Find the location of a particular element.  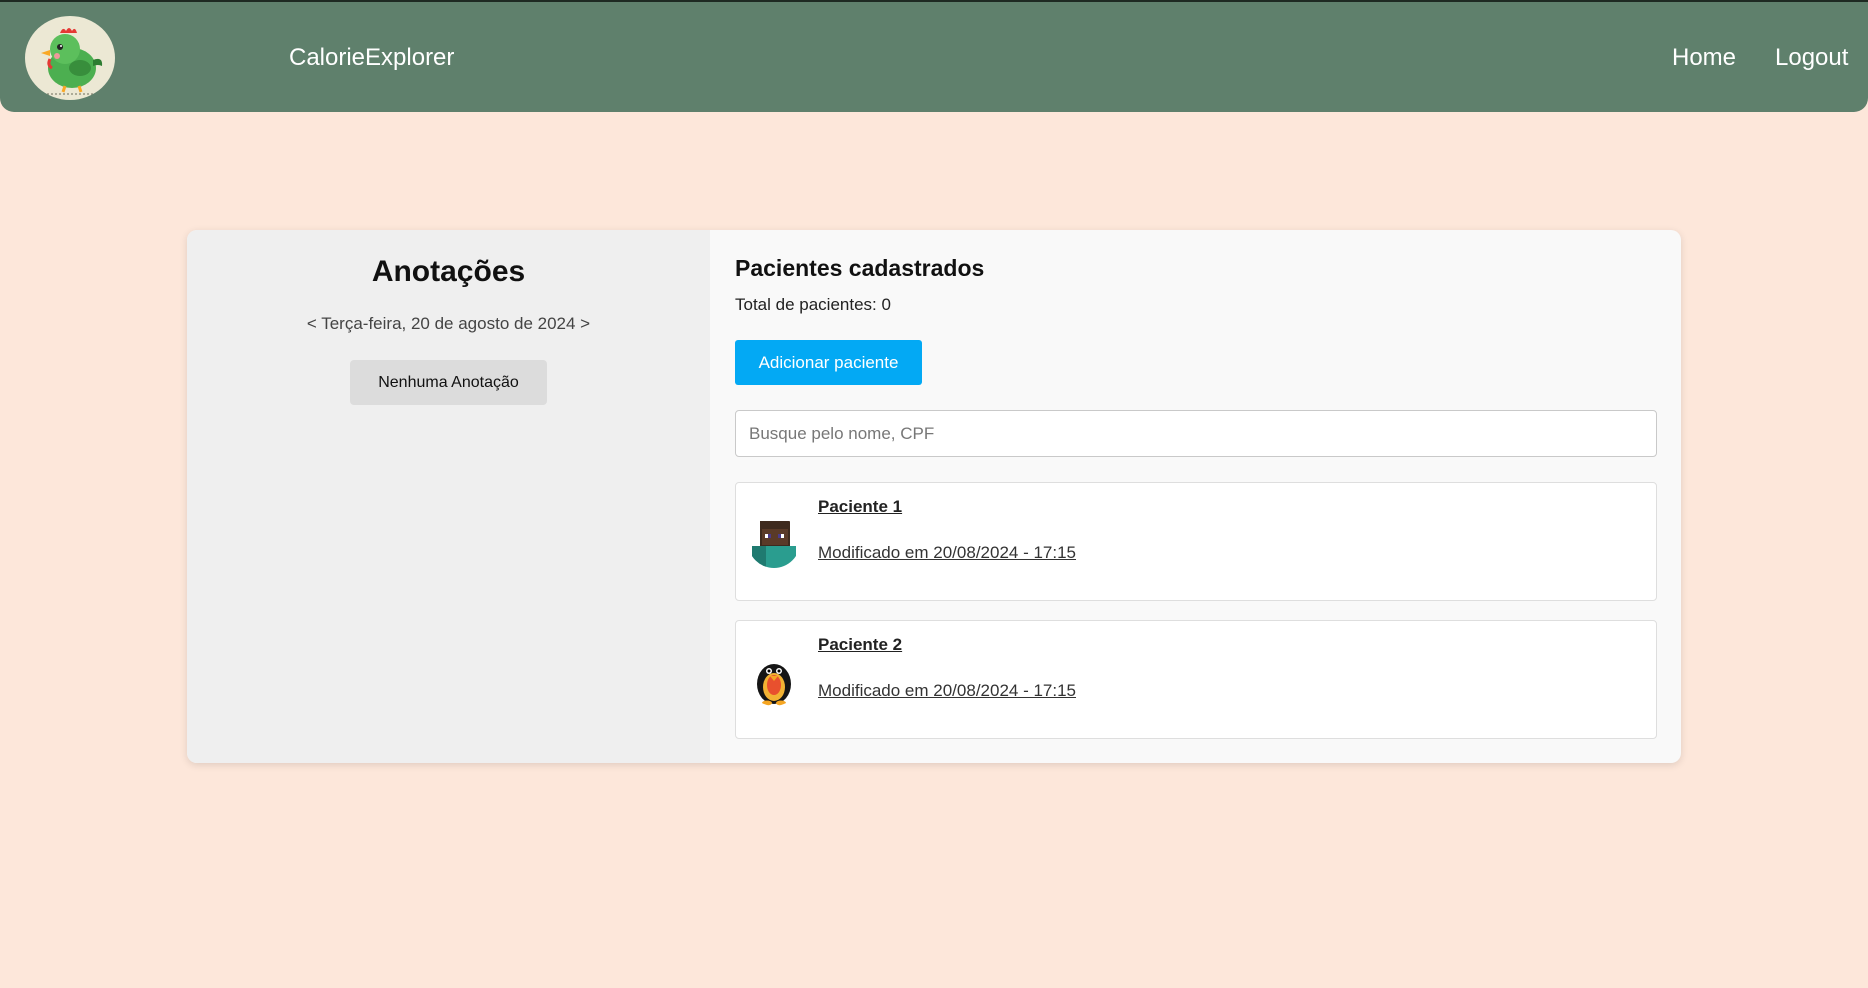

penguin-avatar-icon is located at coordinates (774, 680).